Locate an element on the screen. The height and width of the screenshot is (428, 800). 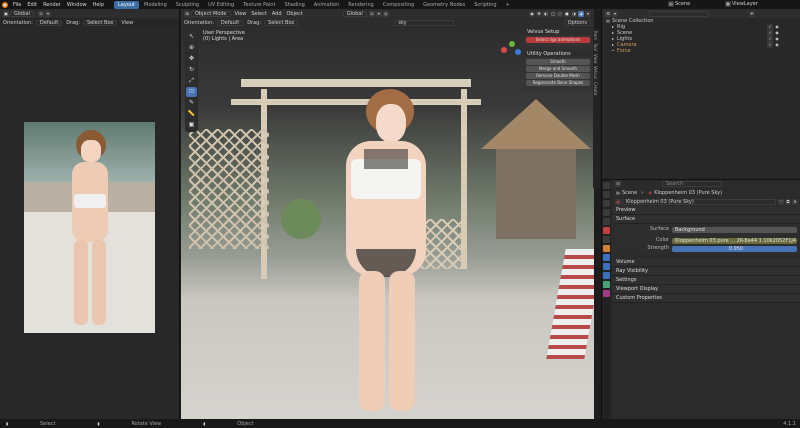
particles-tab-icon is located at coordinates (606, 266).